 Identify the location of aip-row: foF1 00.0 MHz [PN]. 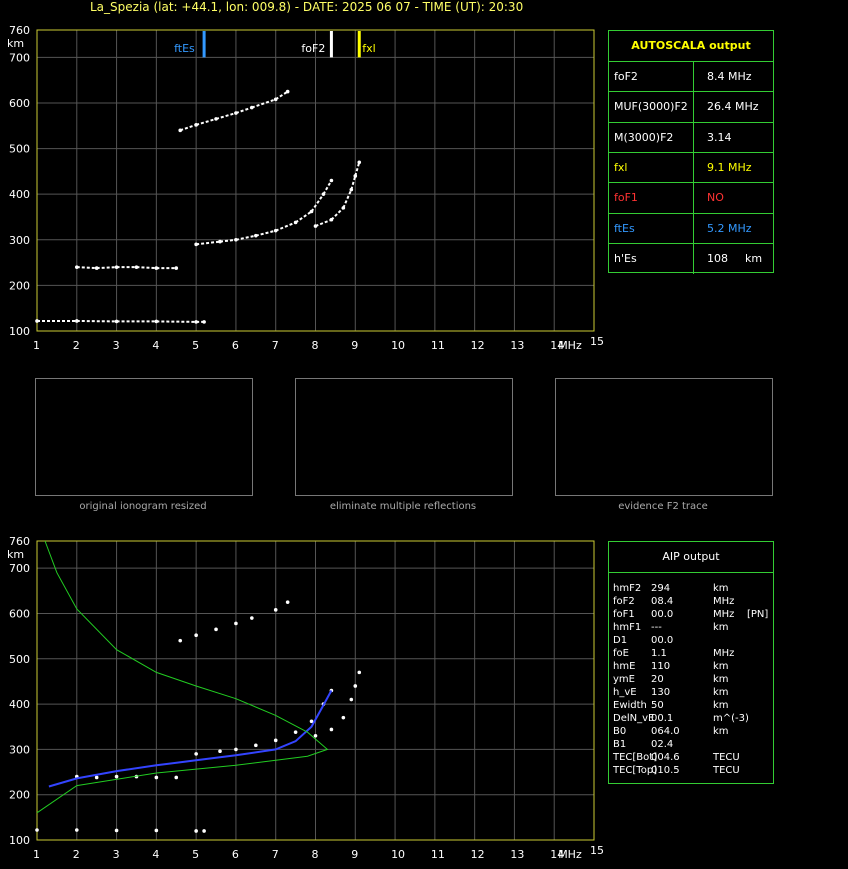
(691, 614).